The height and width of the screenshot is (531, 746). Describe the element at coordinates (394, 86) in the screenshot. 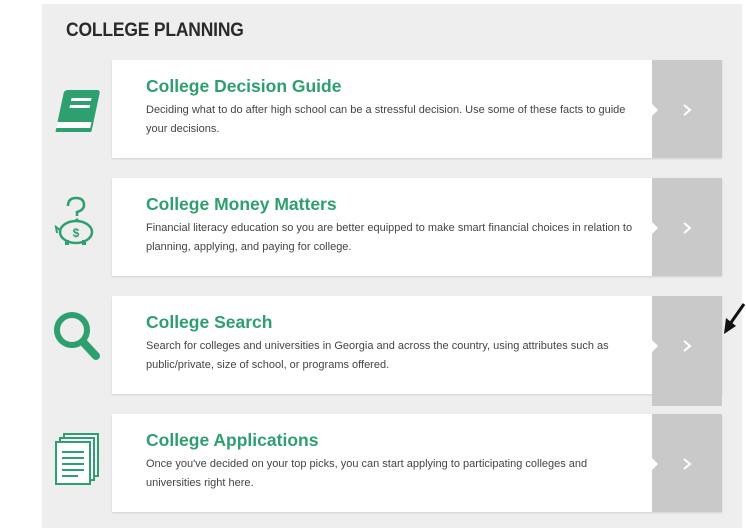

I see `card-title: College Decision Guide` at that location.